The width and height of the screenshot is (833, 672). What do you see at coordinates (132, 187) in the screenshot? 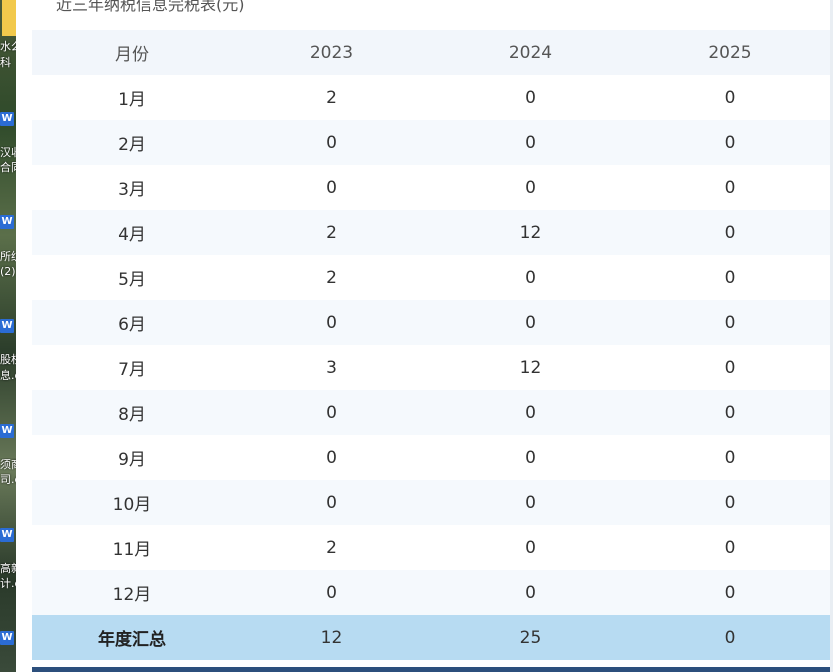
I see `month-cell: 3月` at bounding box center [132, 187].